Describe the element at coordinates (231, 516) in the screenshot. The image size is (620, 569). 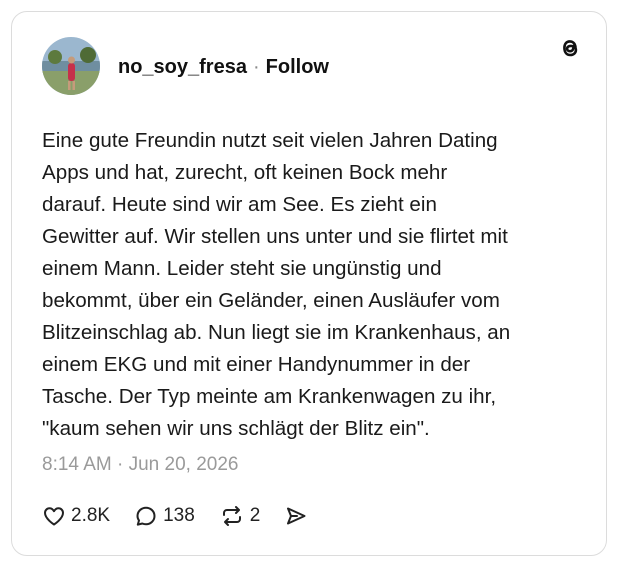
I see `repost-icon` at that location.